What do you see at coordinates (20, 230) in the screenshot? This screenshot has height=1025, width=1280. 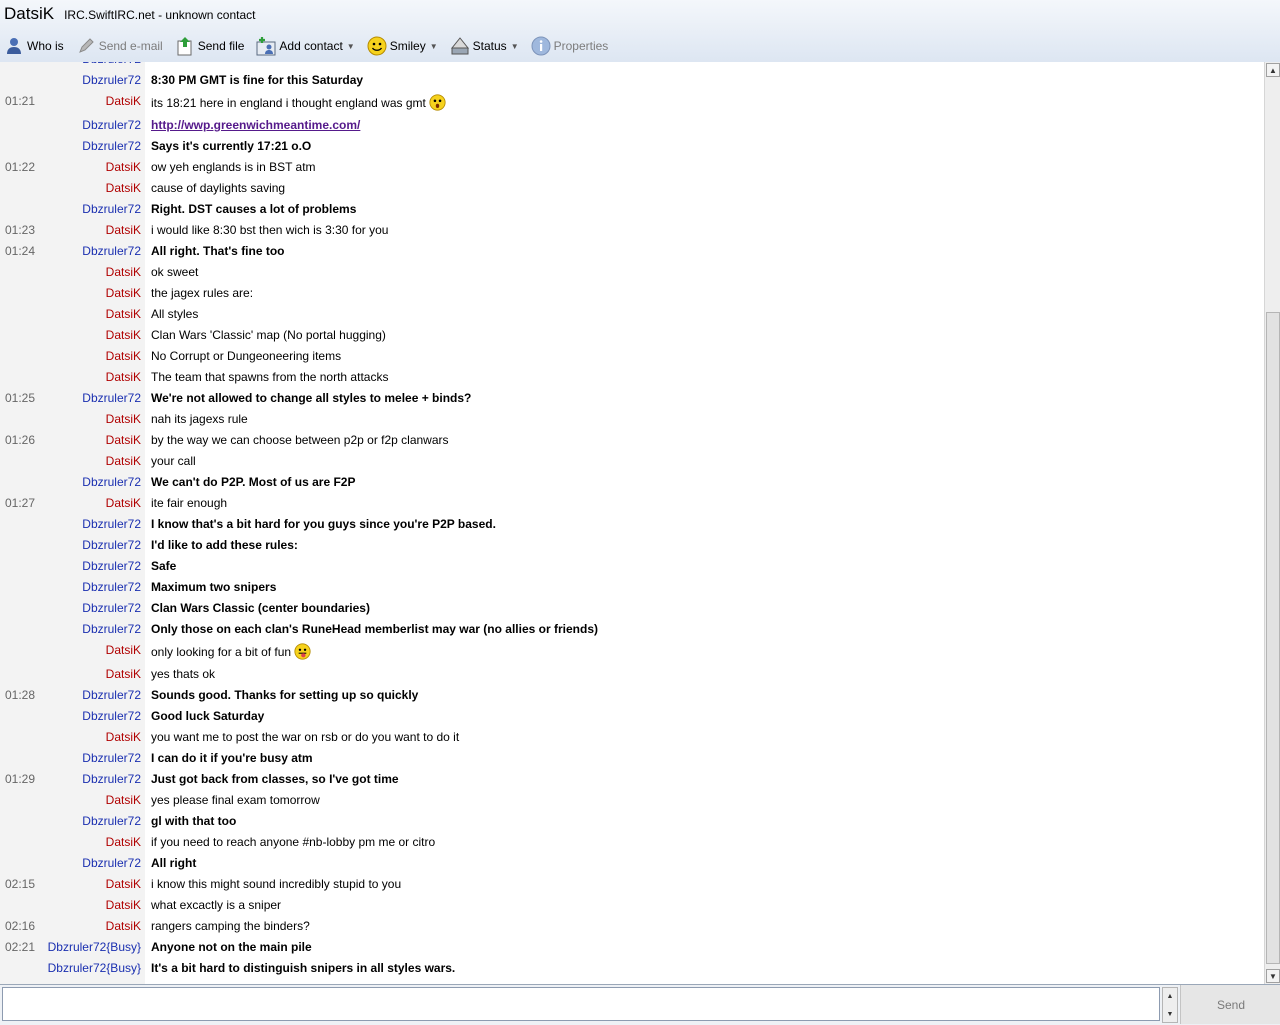 I see `timestamp: 01:23` at bounding box center [20, 230].